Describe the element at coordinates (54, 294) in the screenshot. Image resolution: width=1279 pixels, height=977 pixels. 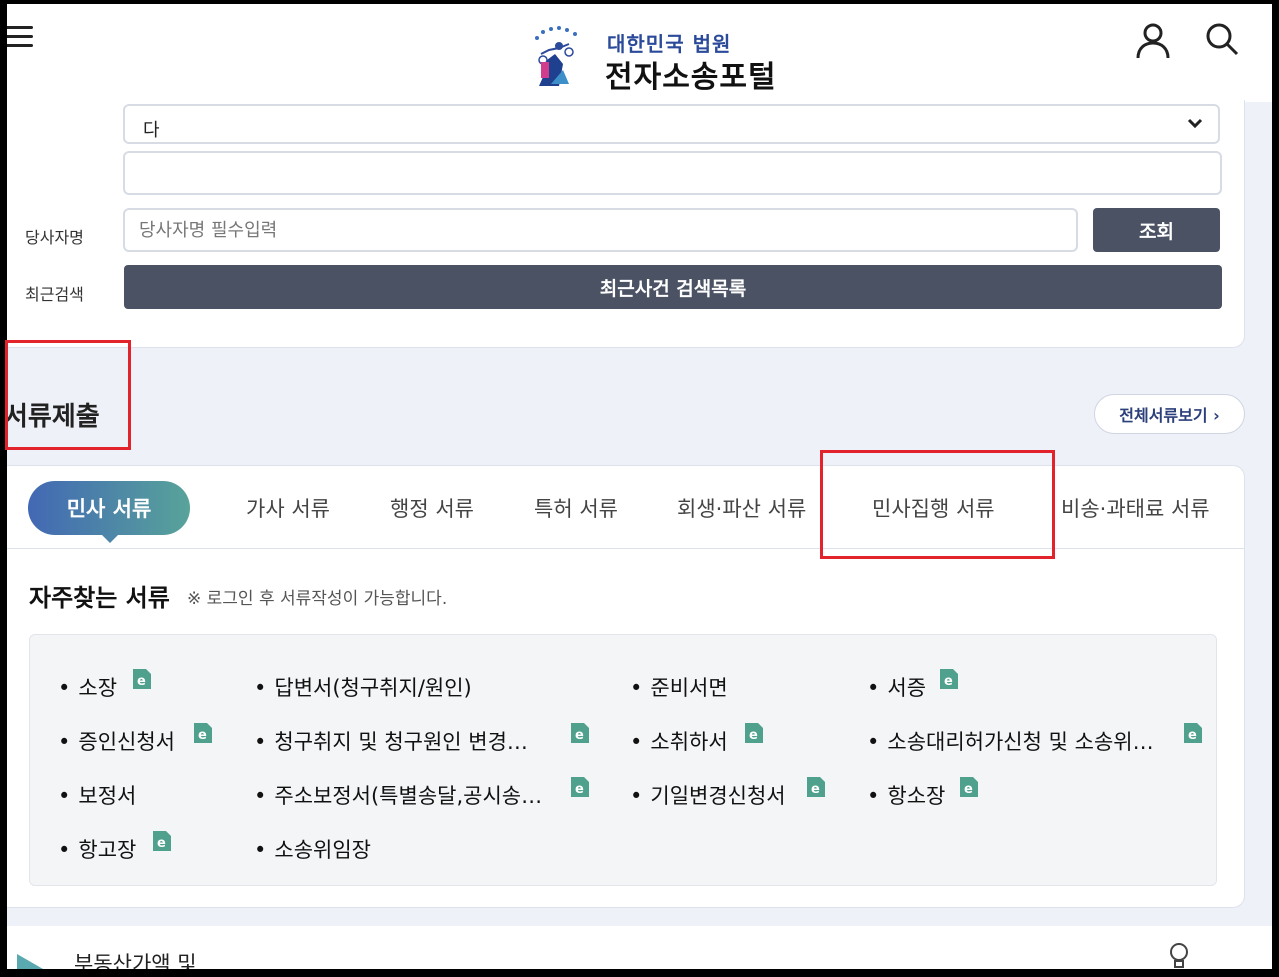
I see `recent-search-label: 최근검색` at that location.